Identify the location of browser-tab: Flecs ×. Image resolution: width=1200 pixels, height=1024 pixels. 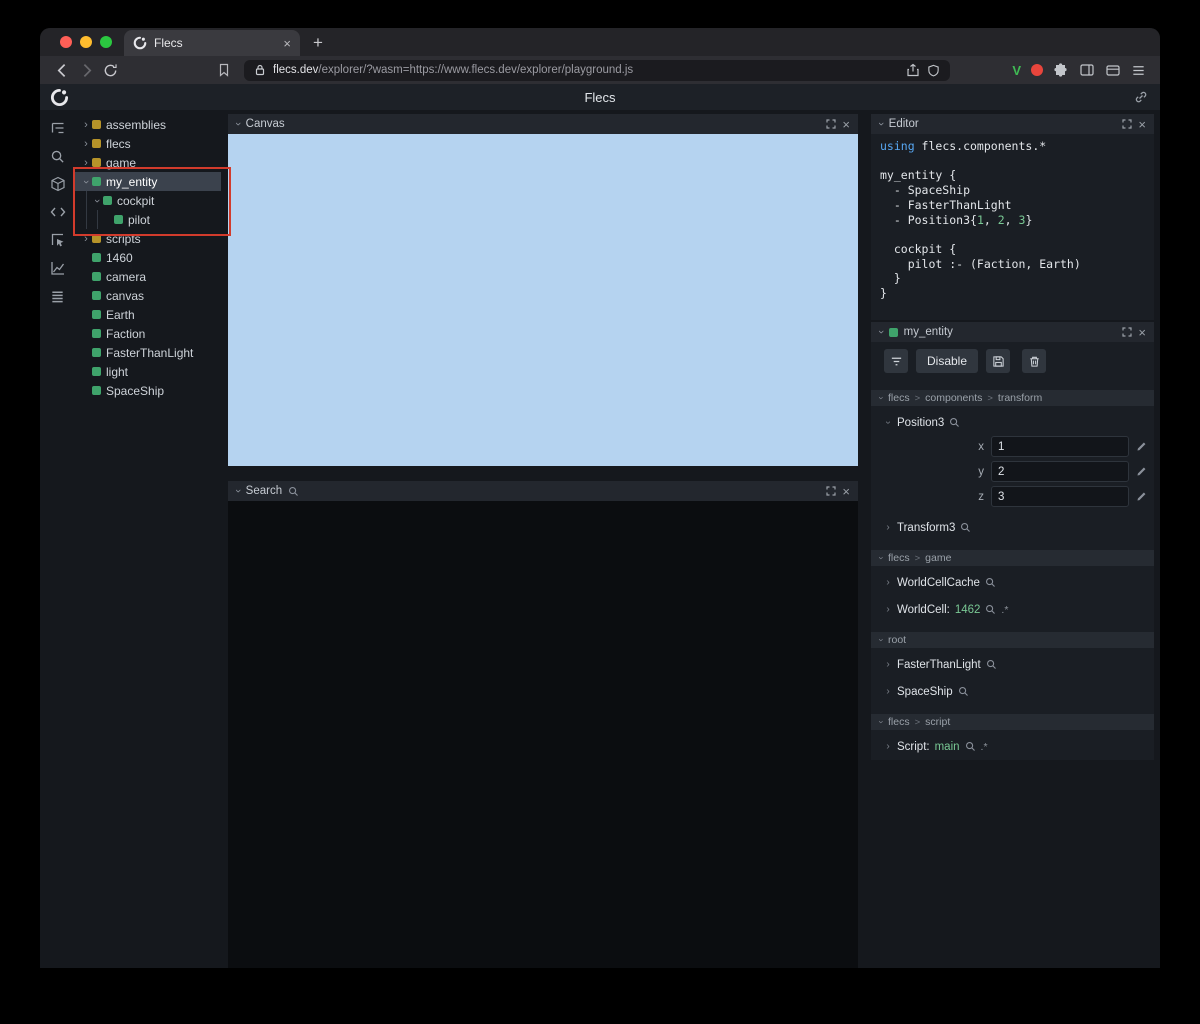
(212, 43).